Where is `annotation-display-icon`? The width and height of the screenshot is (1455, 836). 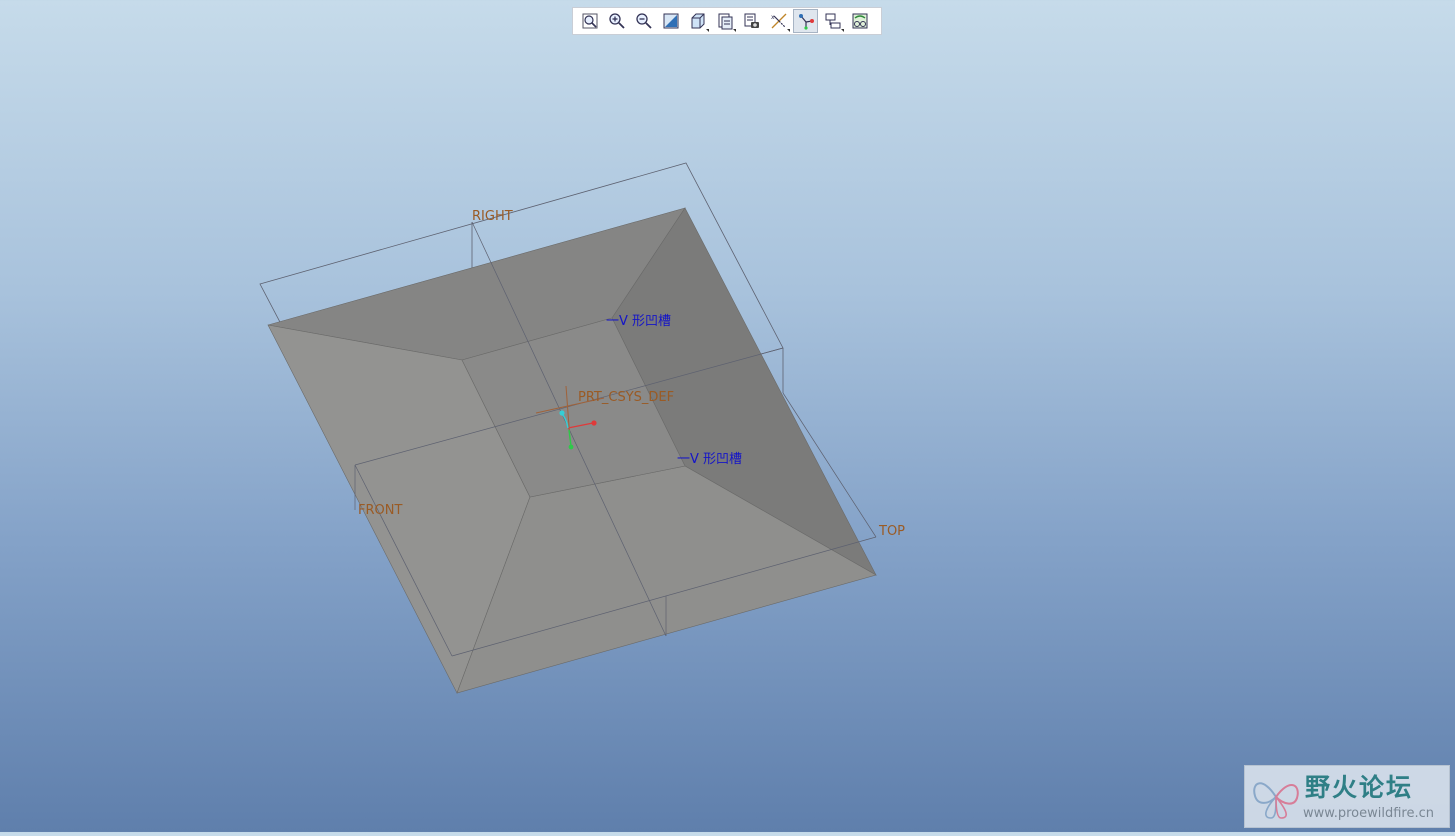
annotation-display-icon is located at coordinates (832, 21).